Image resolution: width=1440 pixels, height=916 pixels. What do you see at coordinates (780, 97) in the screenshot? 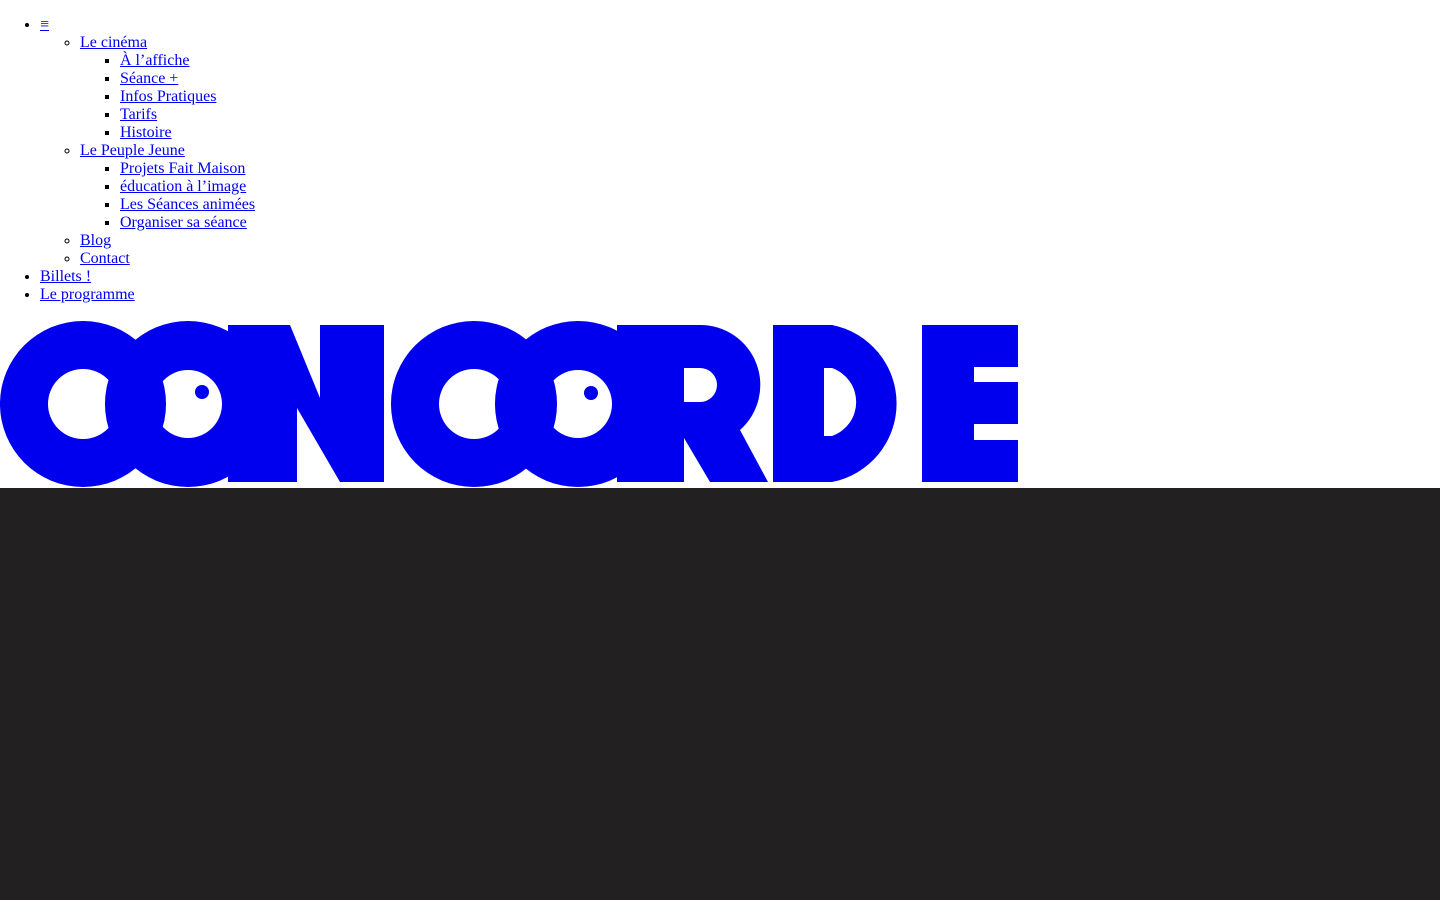
I see `list-item: Infos Pratiques` at bounding box center [780, 97].